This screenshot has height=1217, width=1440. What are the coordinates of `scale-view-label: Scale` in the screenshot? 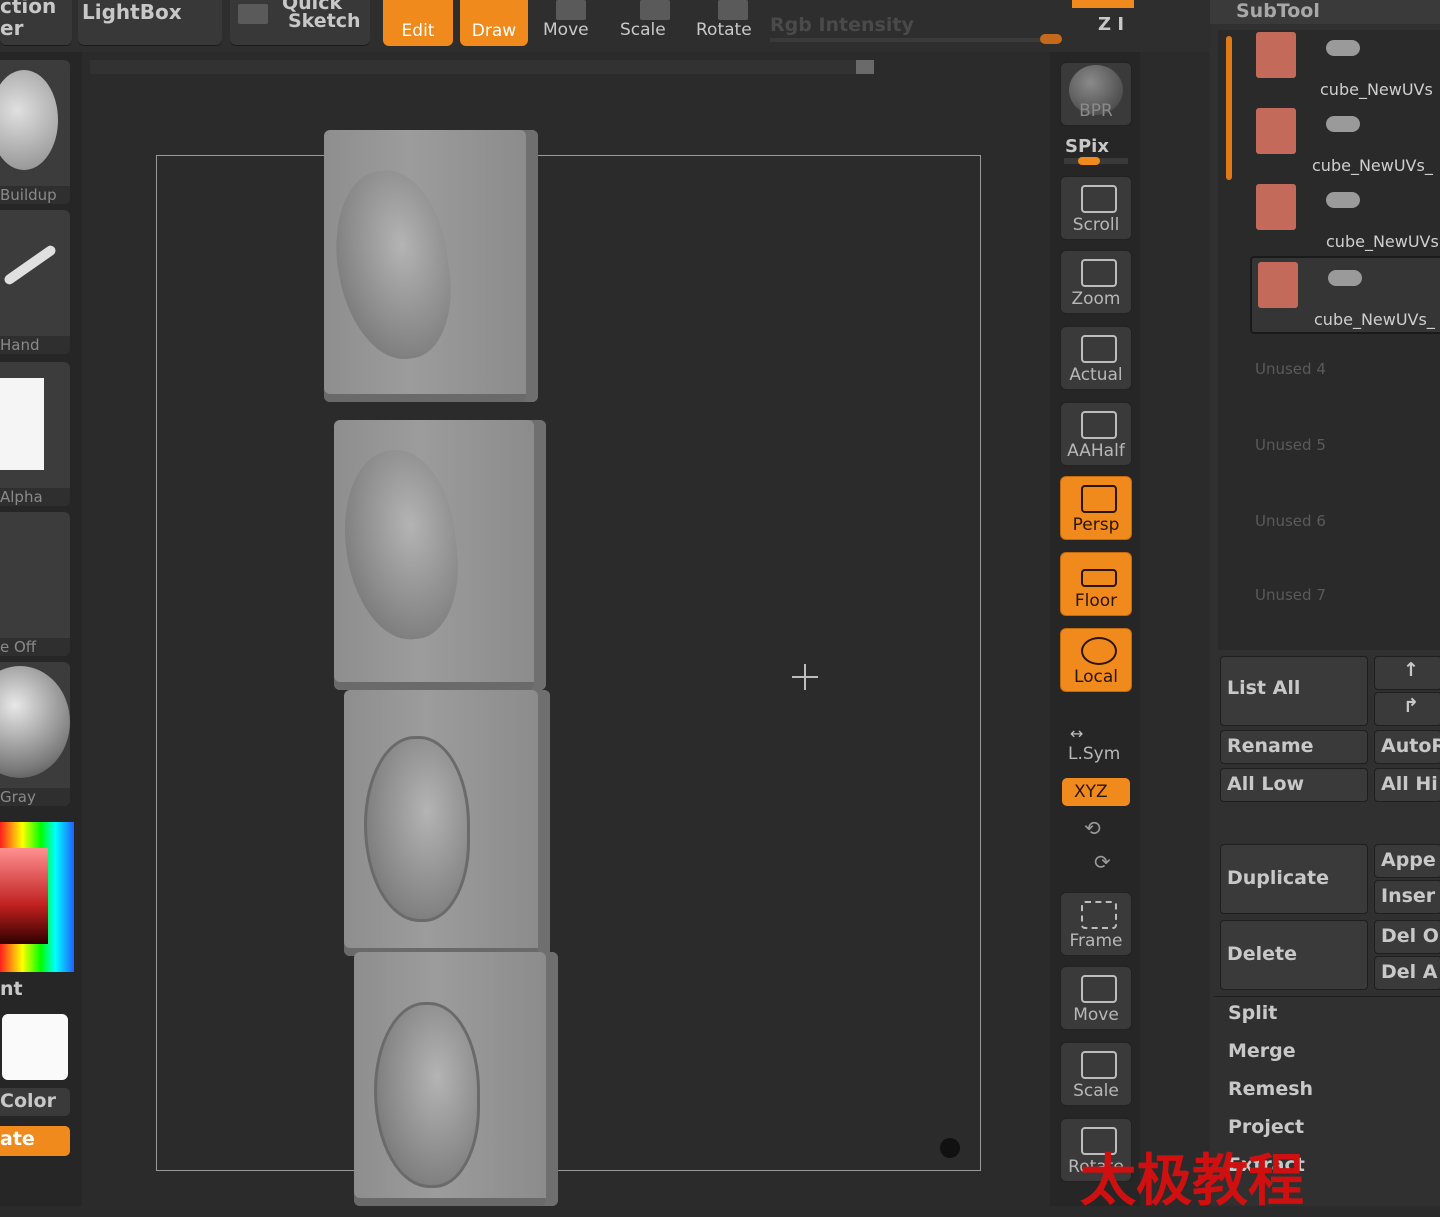 It's located at (1096, 1091).